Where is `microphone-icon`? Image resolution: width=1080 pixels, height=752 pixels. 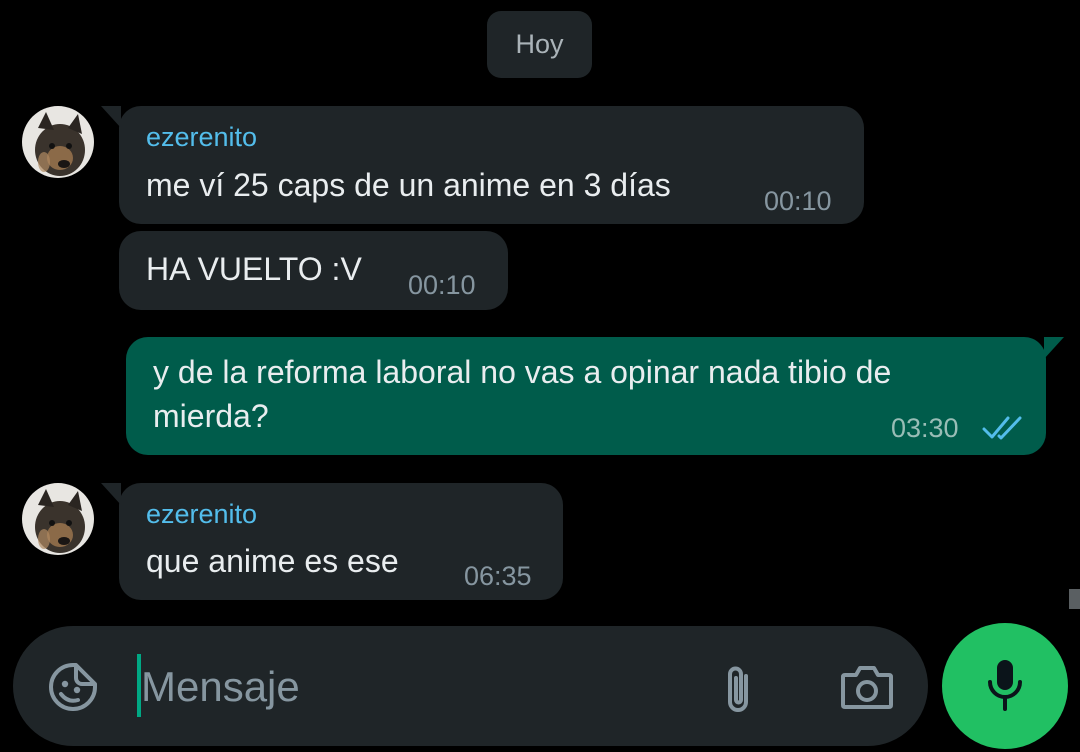 microphone-icon is located at coordinates (1005, 685).